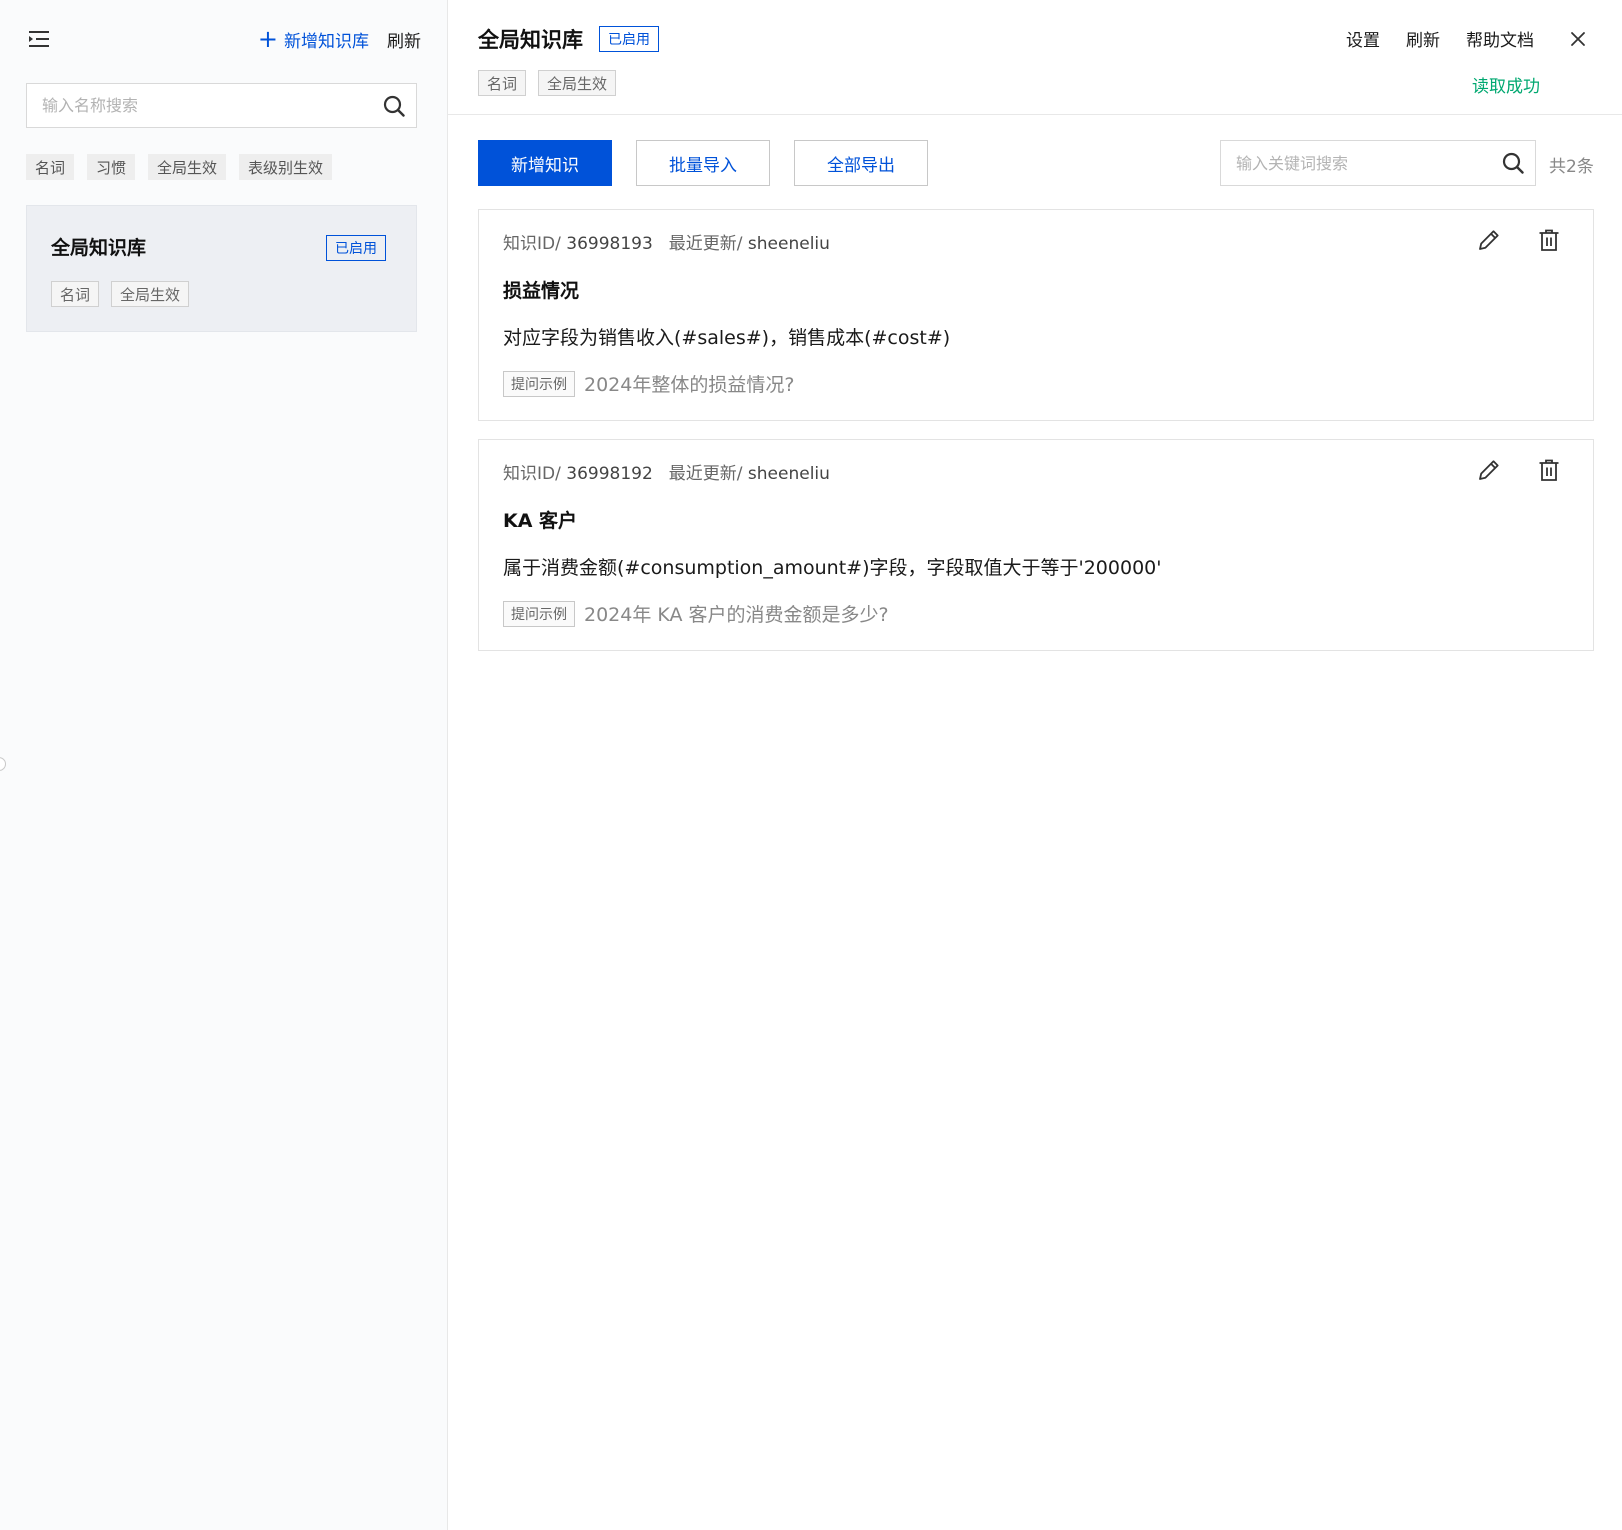 This screenshot has height=1530, width=1622. Describe the element at coordinates (1035, 57) in the screenshot. I see `detail-header: 全局知识库 已启用 名词 全局生效 设置 刷新 帮助文档 读取成功` at that location.